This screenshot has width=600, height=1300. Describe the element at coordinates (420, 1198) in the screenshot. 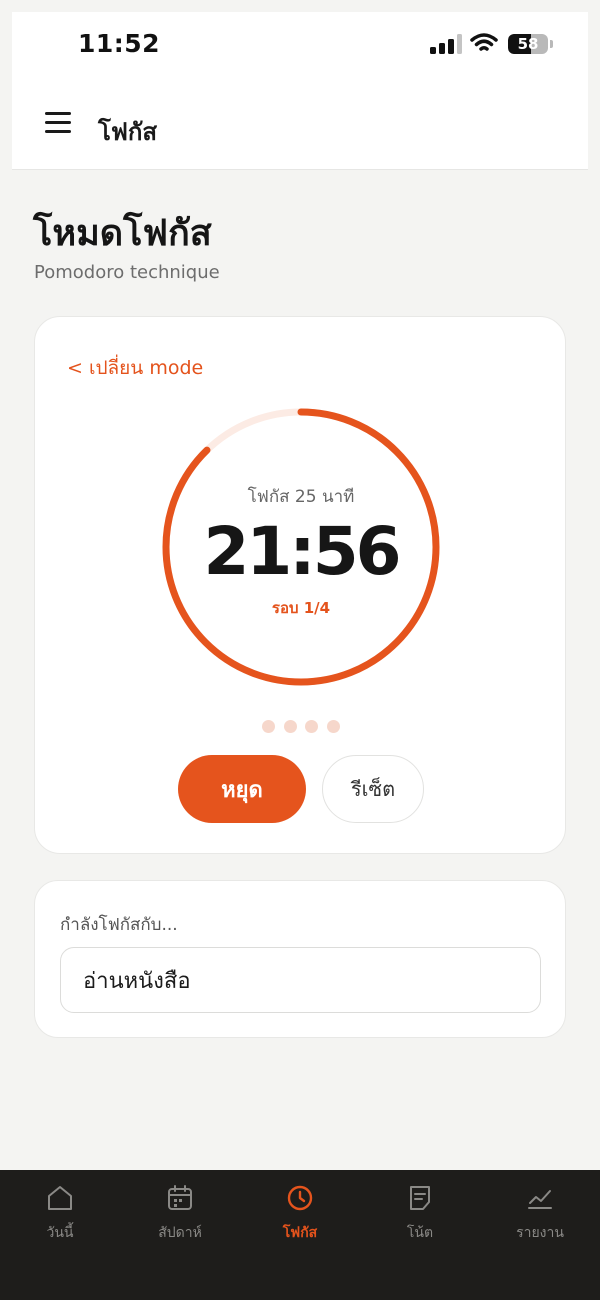

I see `note-icon` at that location.